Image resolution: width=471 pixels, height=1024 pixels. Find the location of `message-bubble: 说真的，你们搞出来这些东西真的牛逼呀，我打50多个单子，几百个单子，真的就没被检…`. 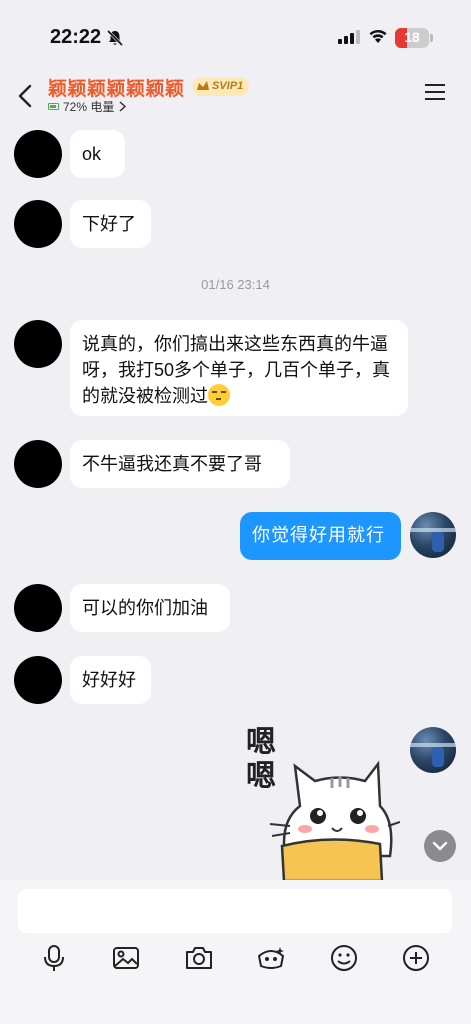

message-bubble: 说真的，你们搞出来这些东西真的牛逼呀，我打50多个单子，几百个单子，真的就没被检… is located at coordinates (239, 368).